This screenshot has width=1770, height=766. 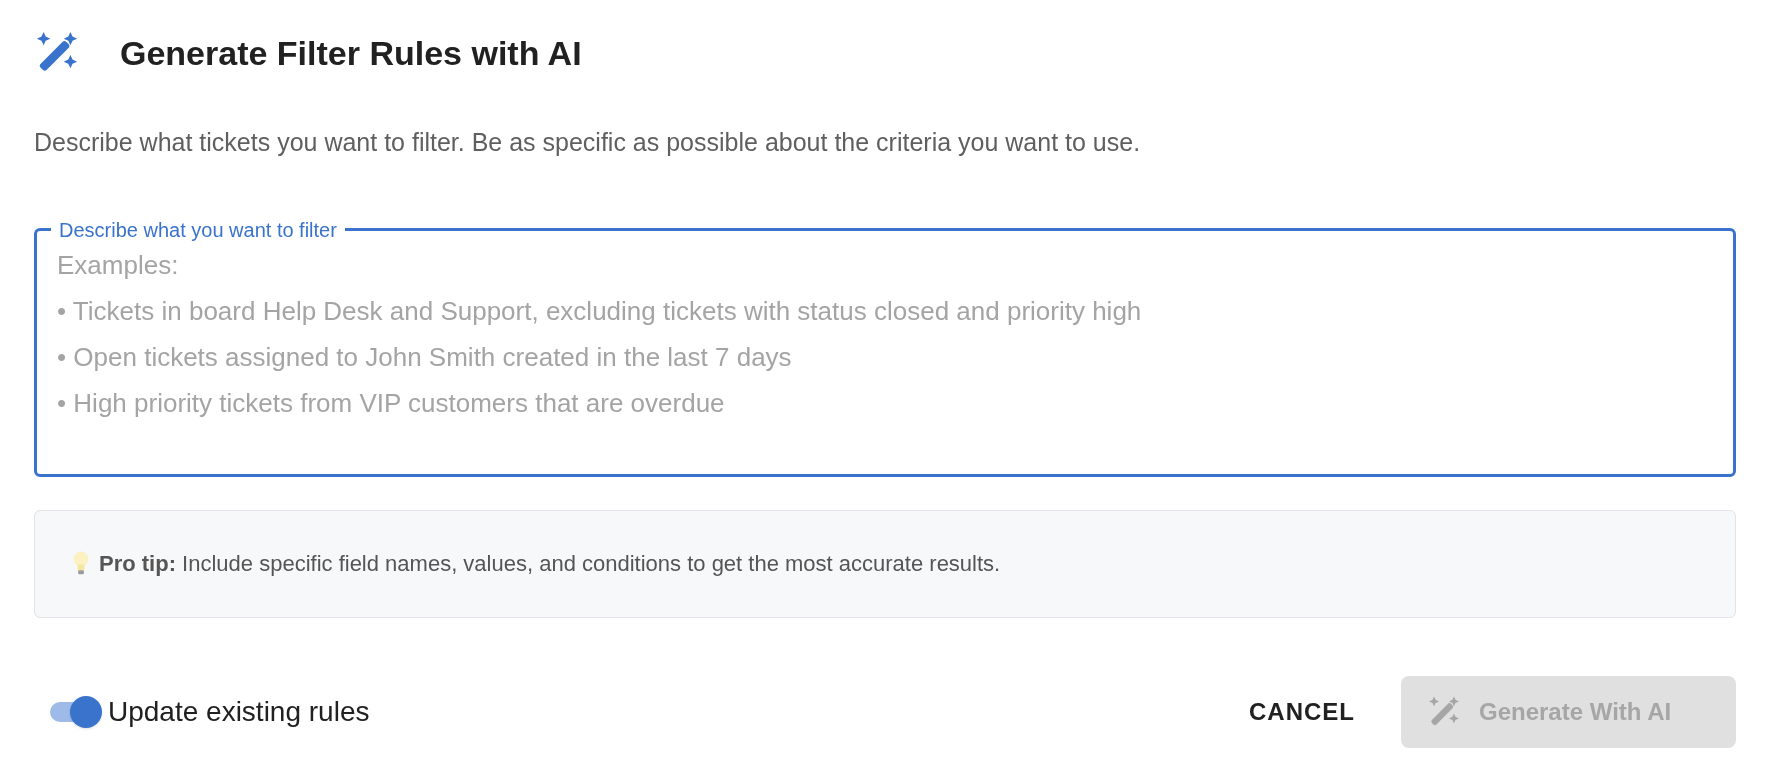 What do you see at coordinates (239, 711) in the screenshot?
I see `toggle-label: Update existing rules` at bounding box center [239, 711].